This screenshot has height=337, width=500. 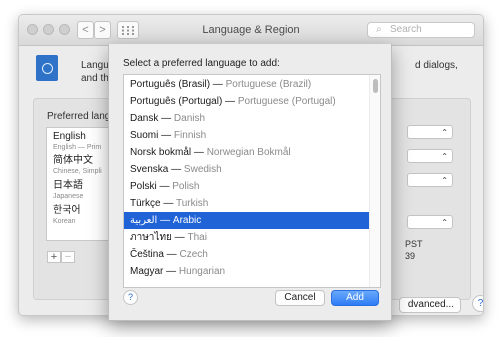 I want to click on language-subtitle: Chinese, Simpli, so click(x=77, y=171).